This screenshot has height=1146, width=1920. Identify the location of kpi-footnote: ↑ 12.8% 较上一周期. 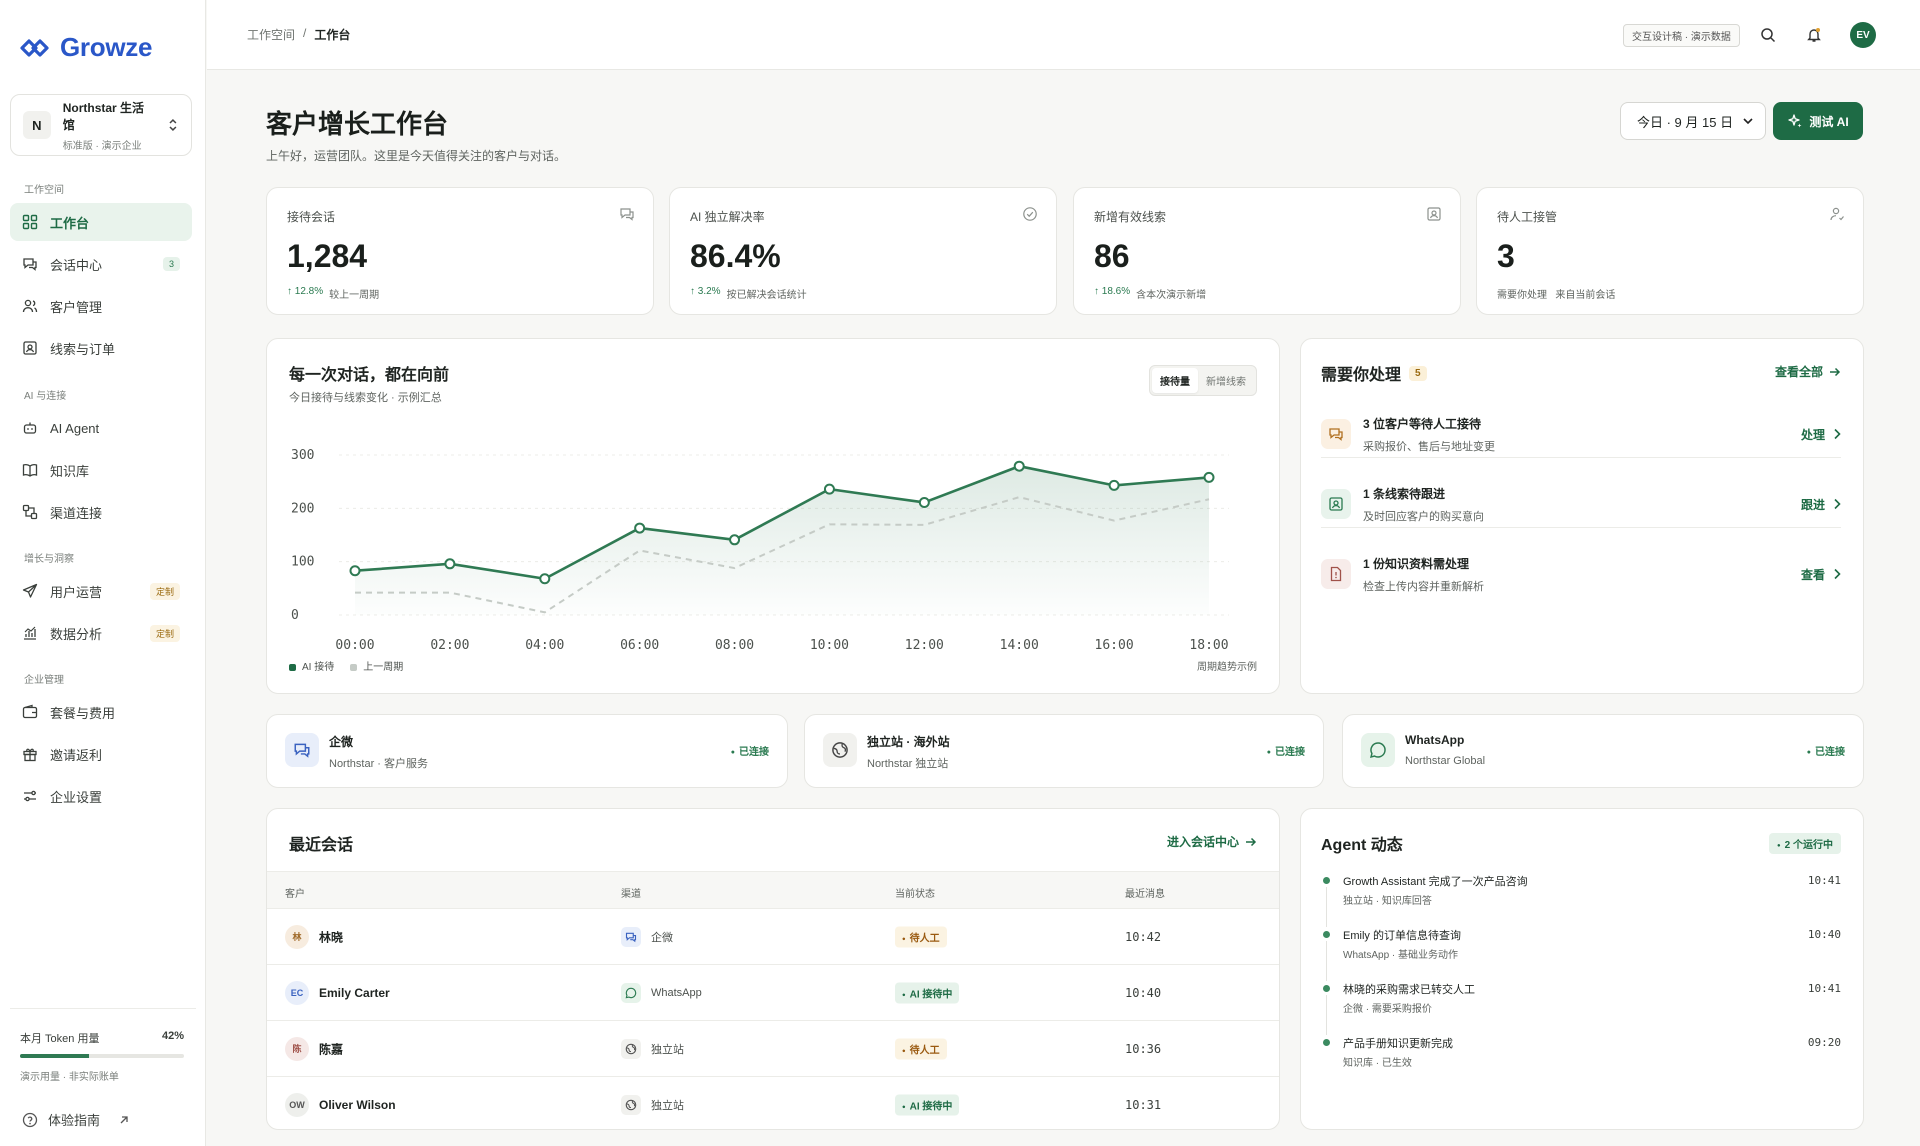
(333, 293).